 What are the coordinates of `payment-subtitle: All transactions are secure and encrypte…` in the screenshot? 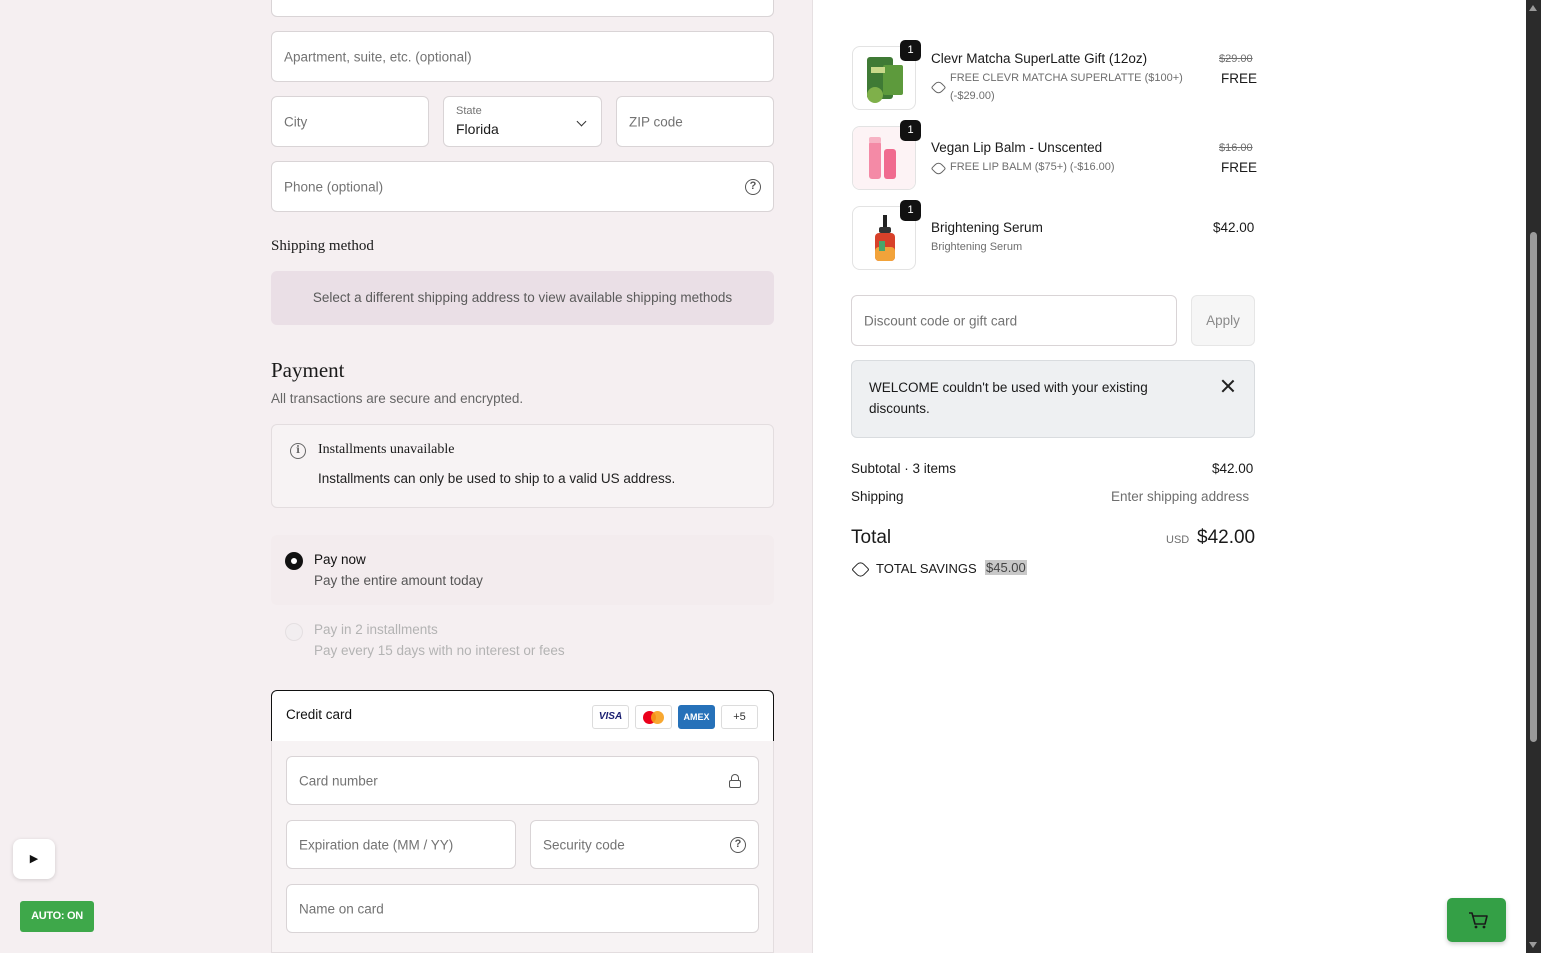 It's located at (397, 398).